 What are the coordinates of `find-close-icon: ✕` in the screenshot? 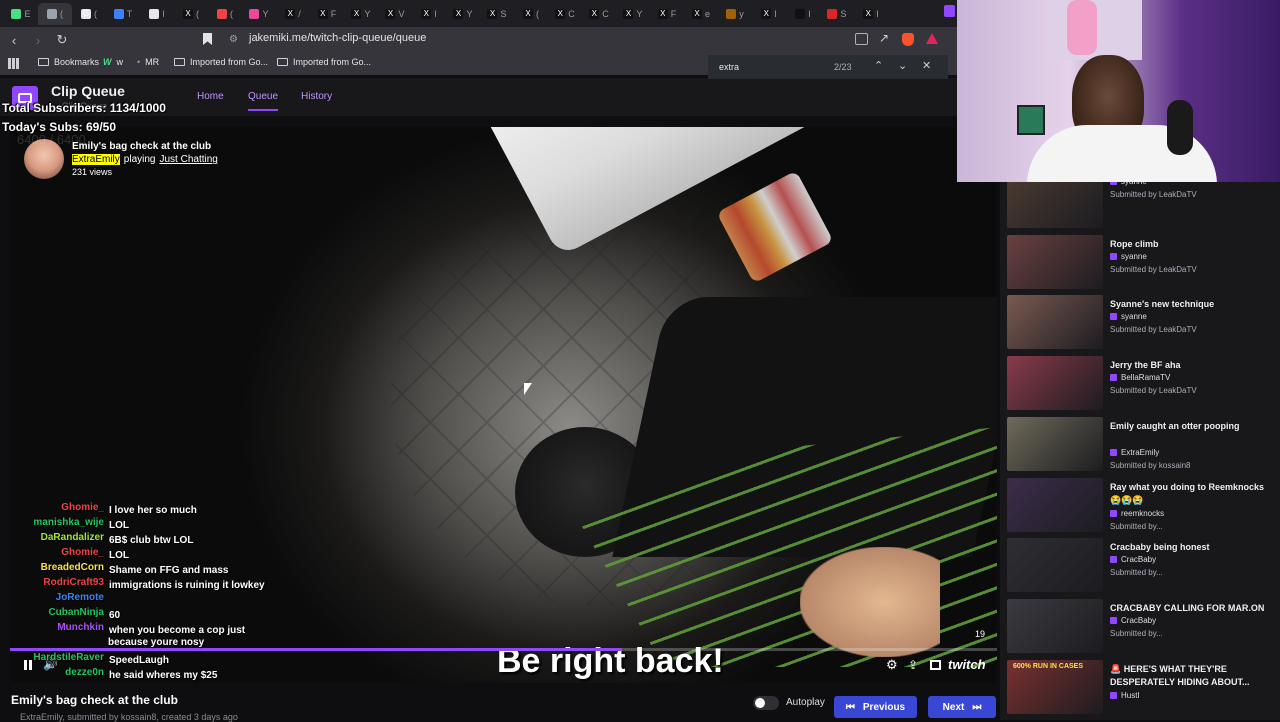 It's located at (926, 65).